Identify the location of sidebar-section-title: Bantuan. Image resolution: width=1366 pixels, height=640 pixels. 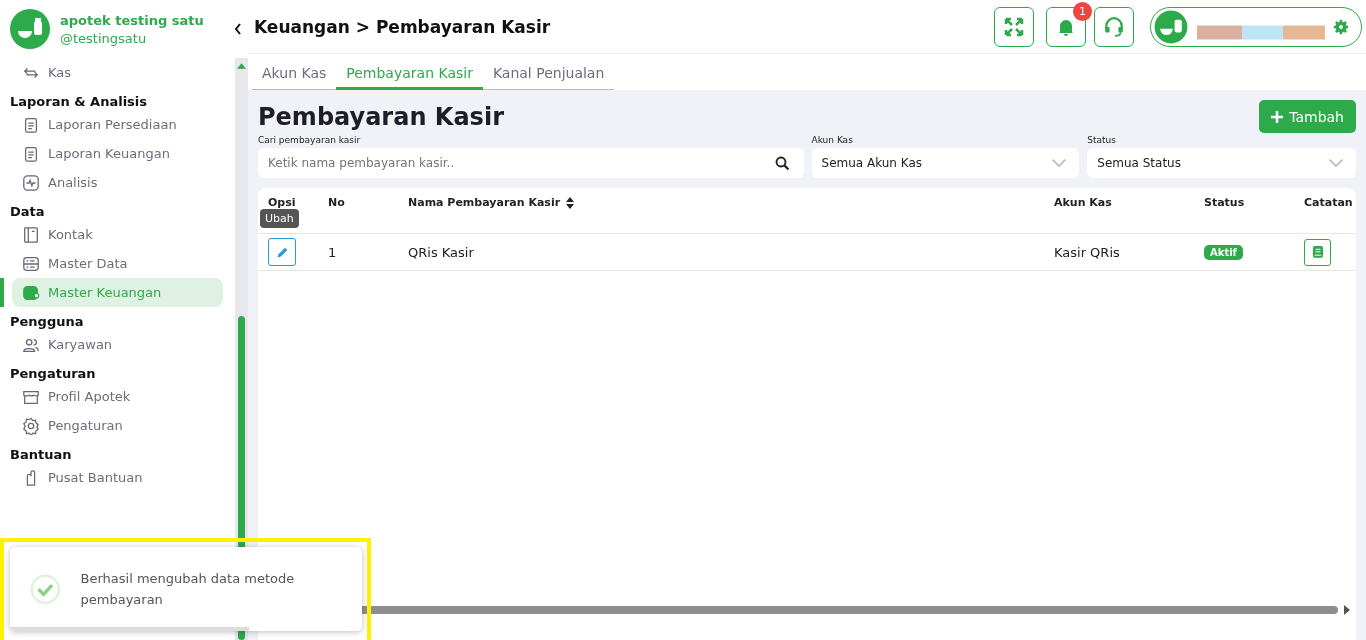
(41, 454).